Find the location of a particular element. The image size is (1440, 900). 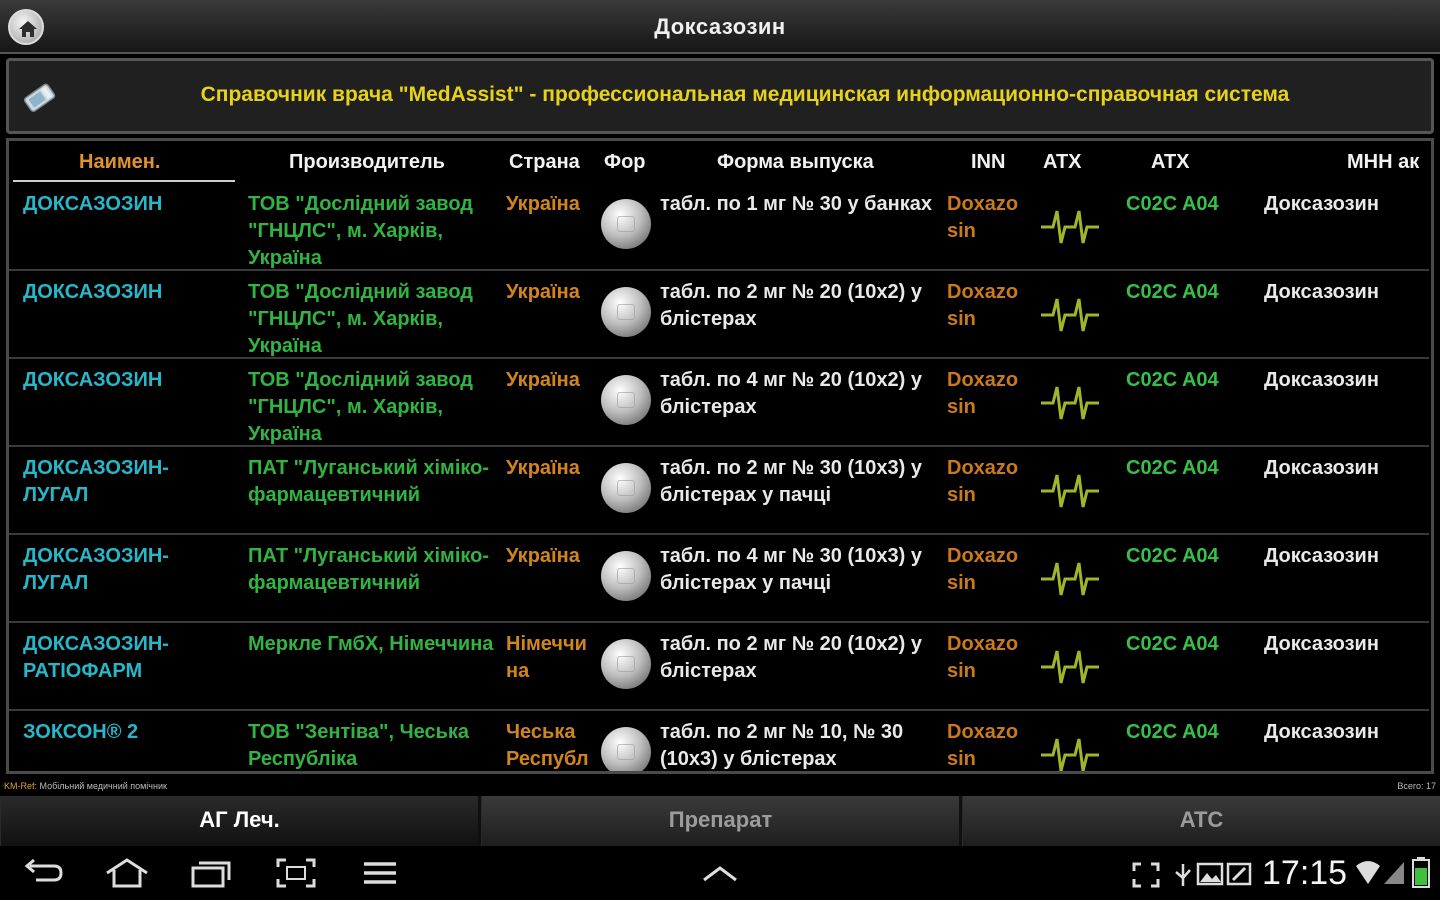

system-nav-bar: 17:15 is located at coordinates (720, 873).